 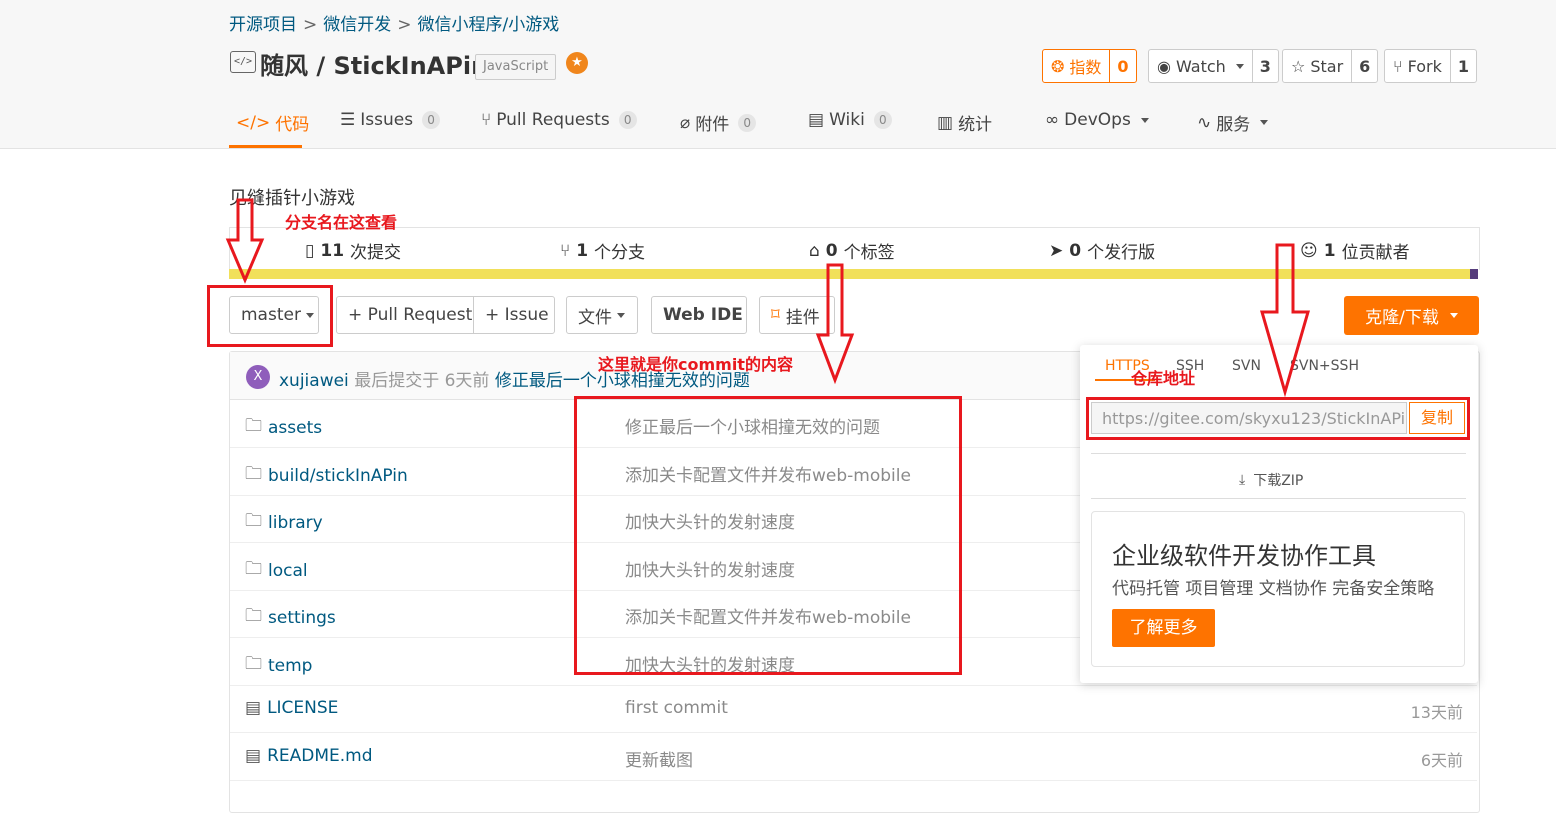 I want to click on stat-branches: ⑂ 1 个分支, so click(x=602, y=251).